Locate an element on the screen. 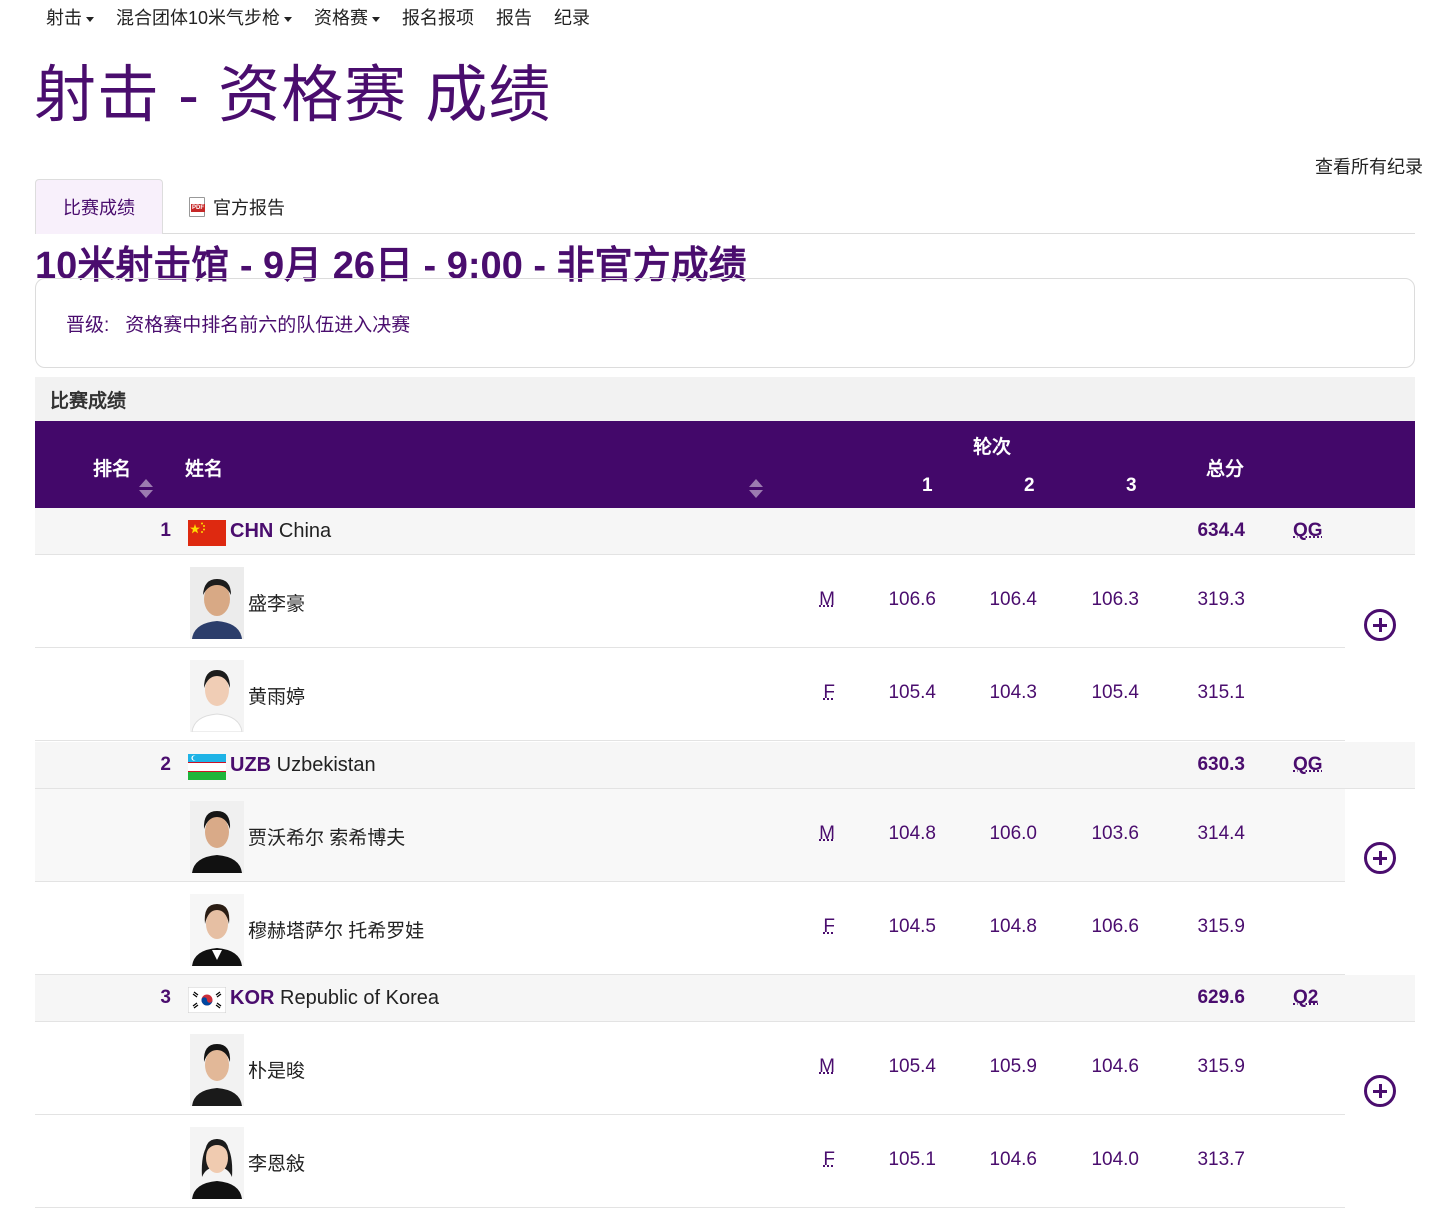 The height and width of the screenshot is (1210, 1431). tab-results: 比赛成绩 is located at coordinates (99, 206).